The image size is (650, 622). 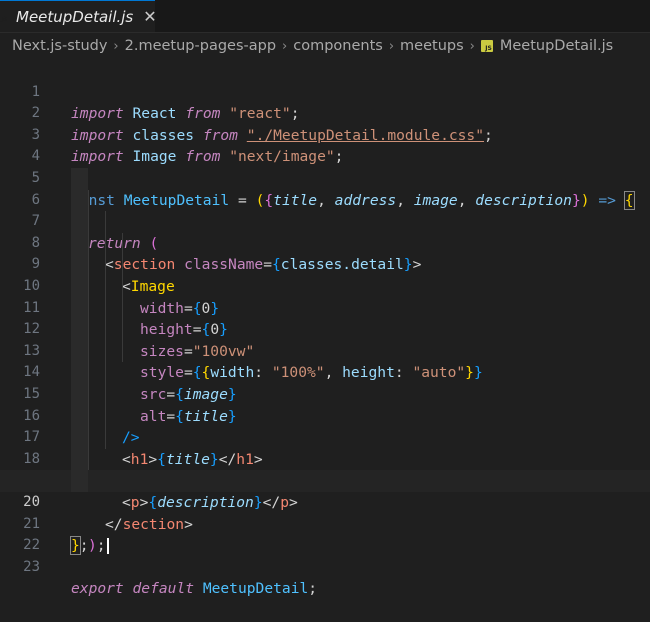 I want to click on code-line: 6 return (, so click(x=325, y=210).